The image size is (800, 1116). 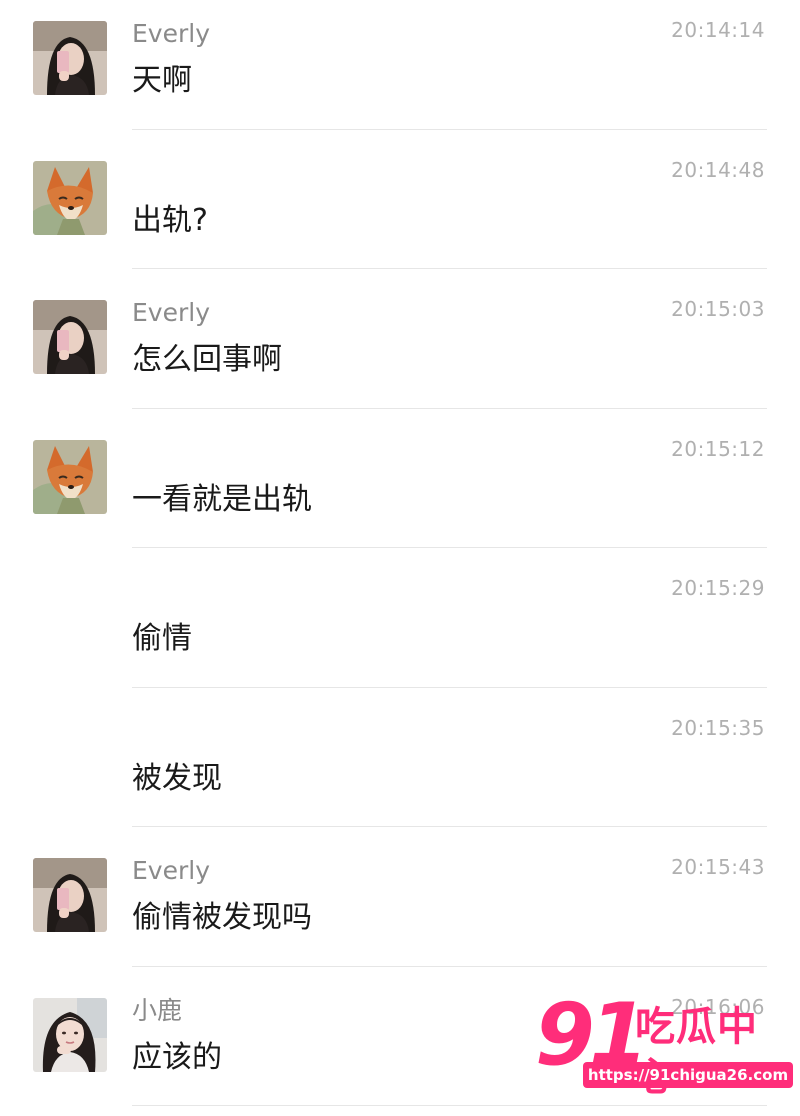 What do you see at coordinates (718, 449) in the screenshot?
I see `message-timestamp: 20:15:12` at bounding box center [718, 449].